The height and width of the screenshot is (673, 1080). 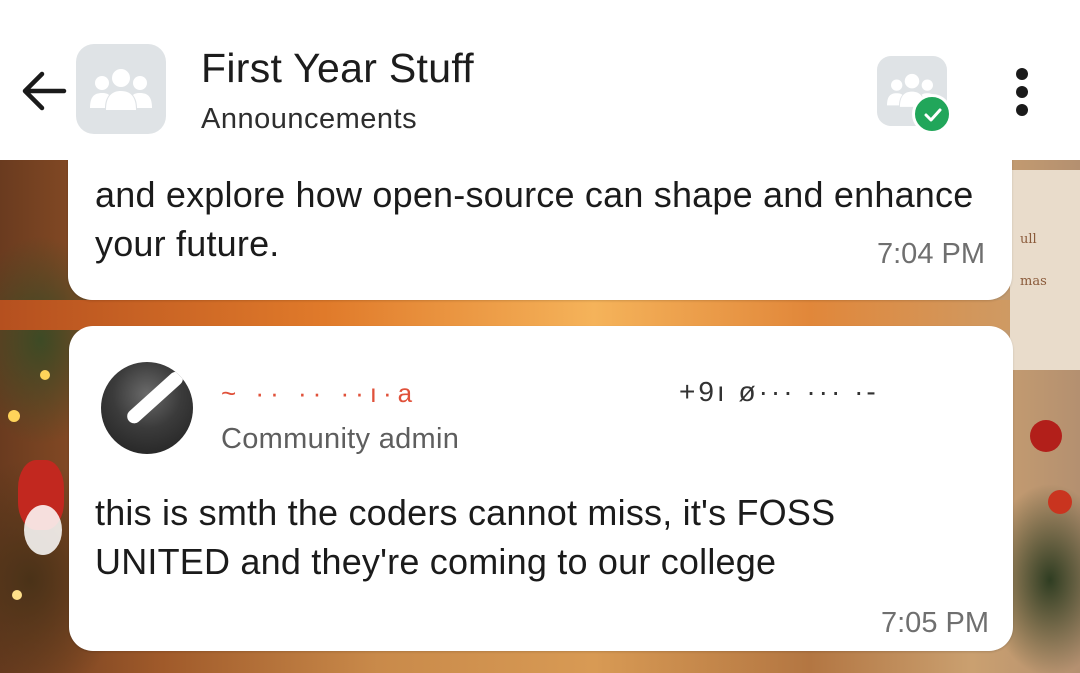 I want to click on back-button, so click(x=43, y=91).